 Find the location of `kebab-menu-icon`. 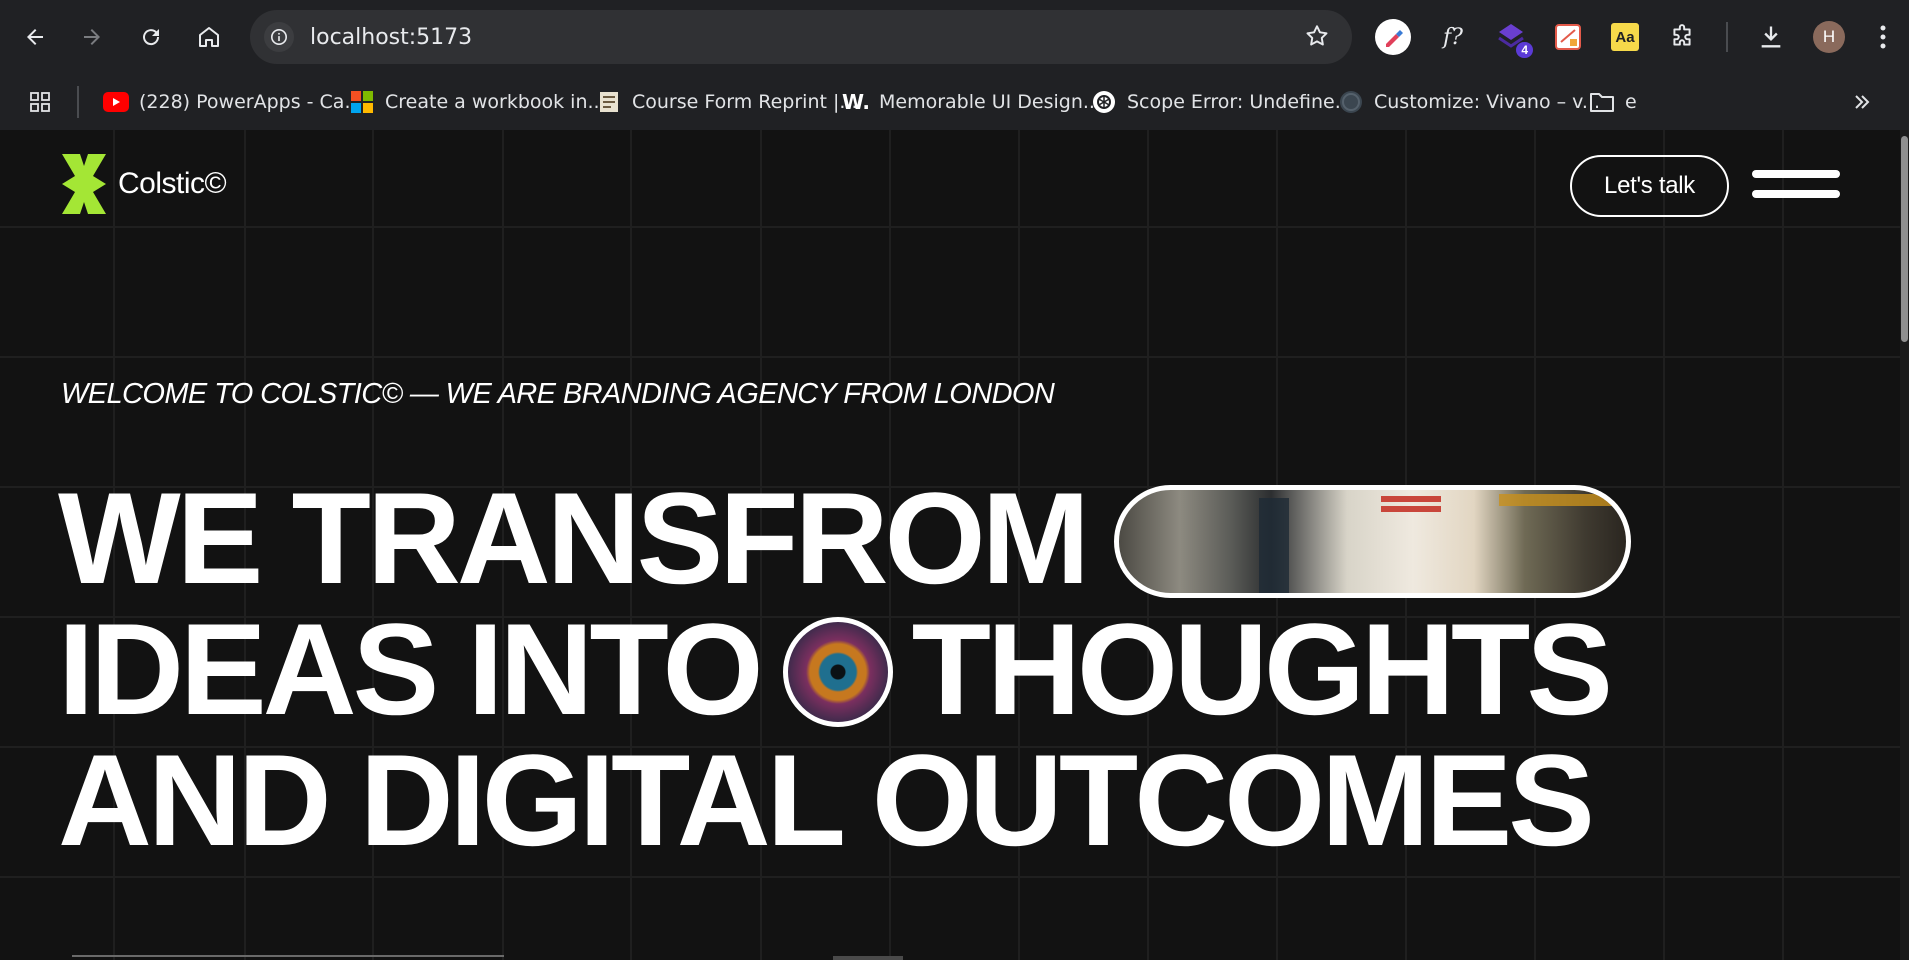

kebab-menu-icon is located at coordinates (1883, 37).